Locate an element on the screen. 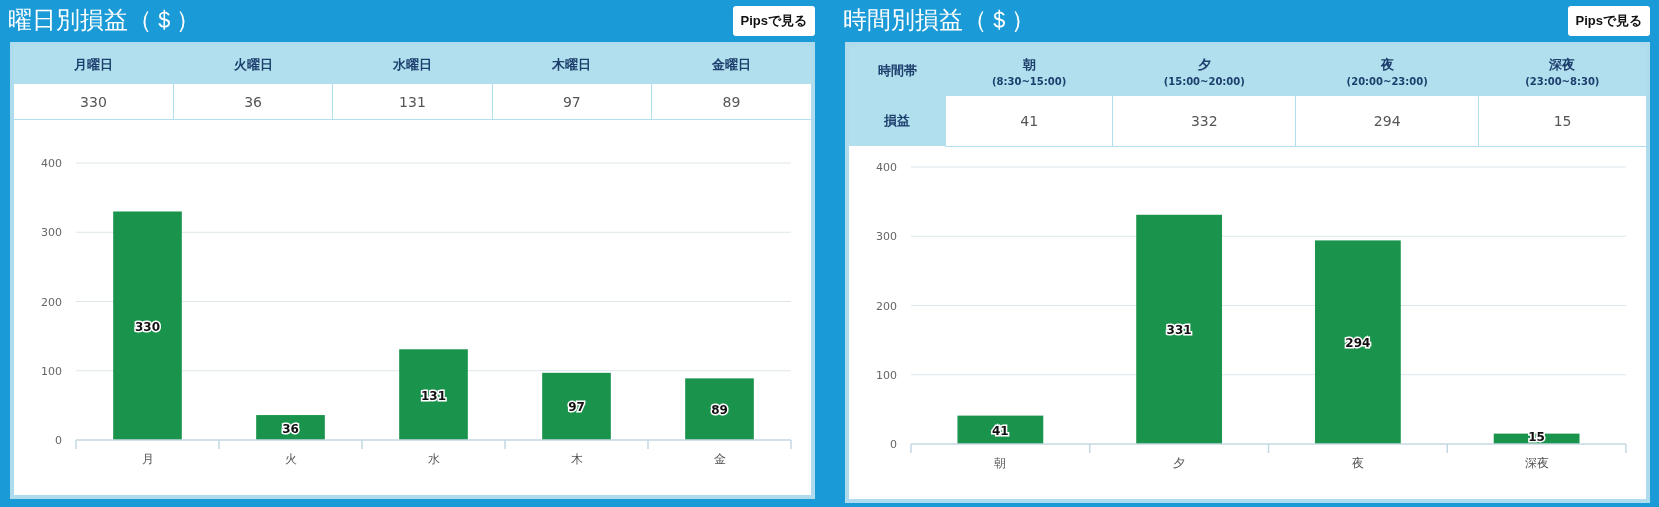 The width and height of the screenshot is (1659, 507). bar-value-label: 89 is located at coordinates (719, 410).